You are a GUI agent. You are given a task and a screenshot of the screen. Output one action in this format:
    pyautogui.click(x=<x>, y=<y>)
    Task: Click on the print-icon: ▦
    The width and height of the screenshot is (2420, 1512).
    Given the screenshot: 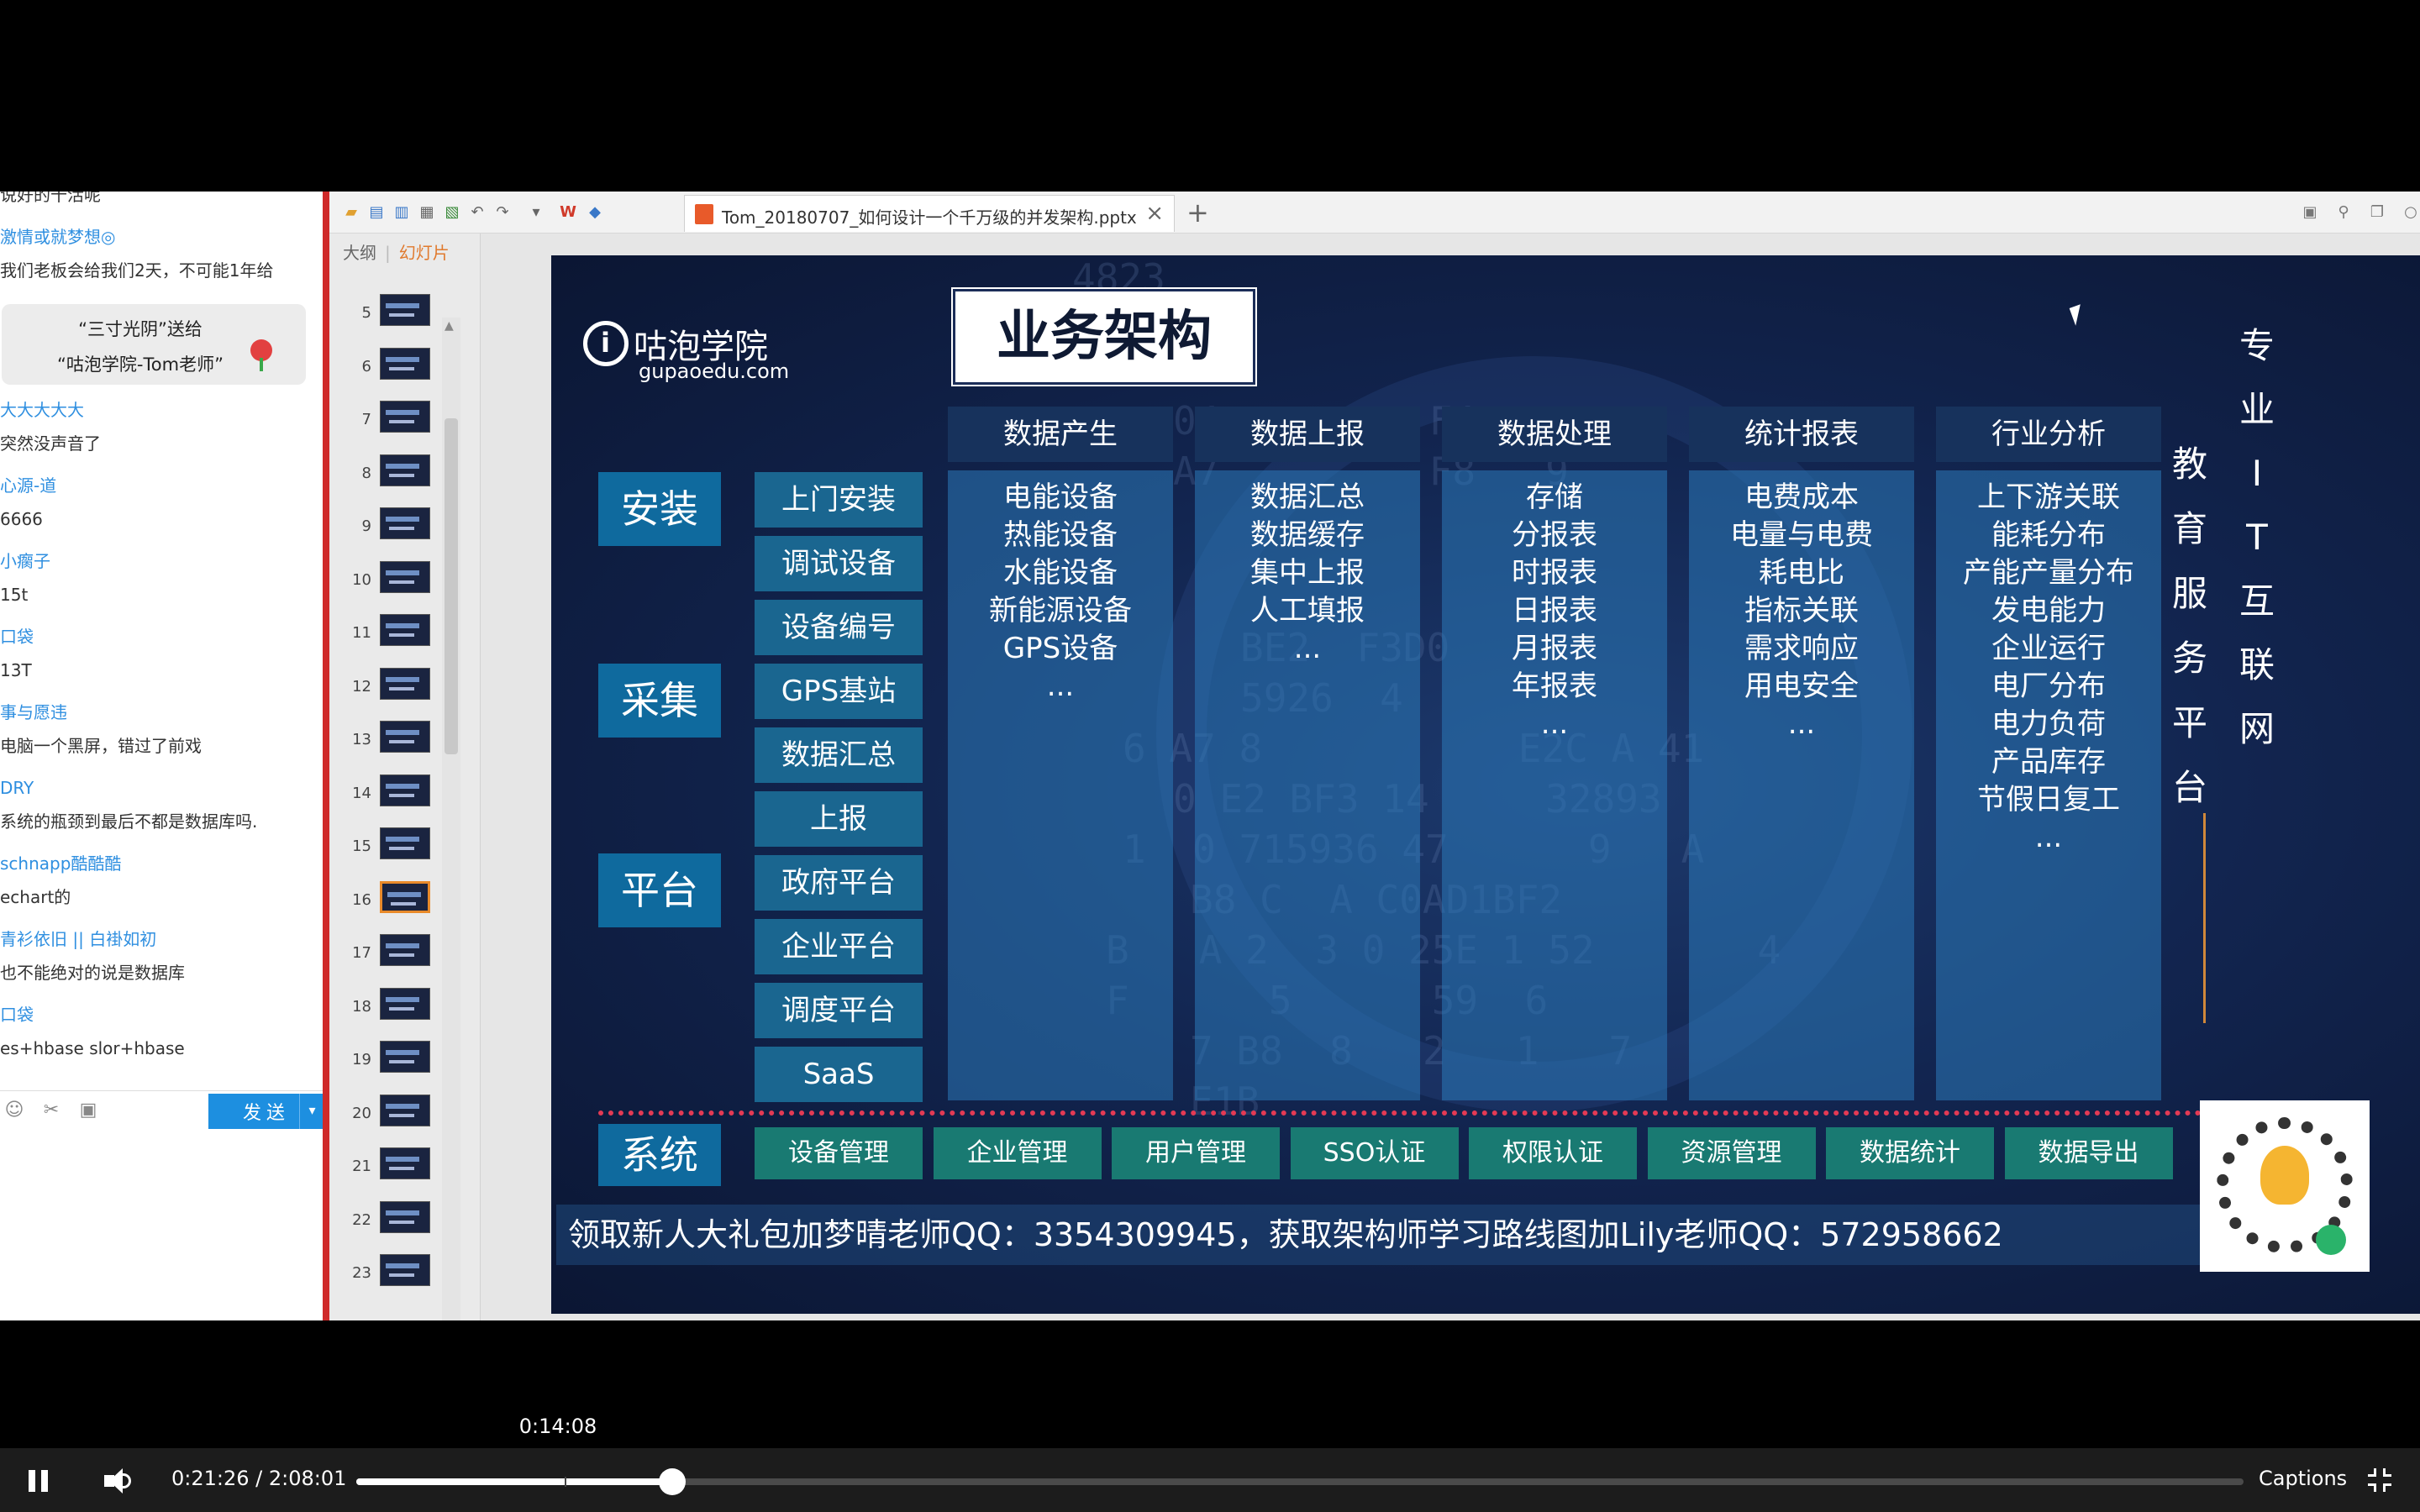 What is the action you would take?
    pyautogui.click(x=427, y=212)
    